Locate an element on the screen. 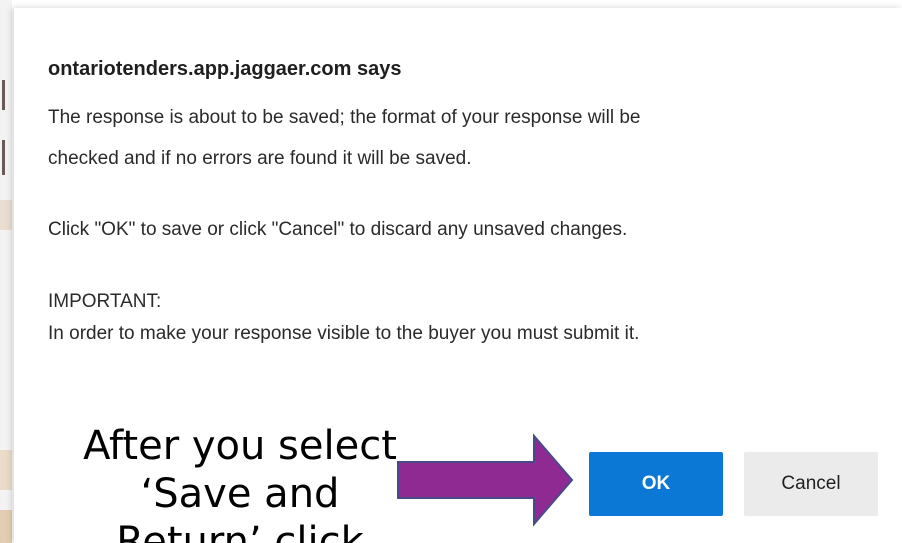 Image resolution: width=902 pixels, height=543 pixels. ok-button: OK is located at coordinates (656, 484).